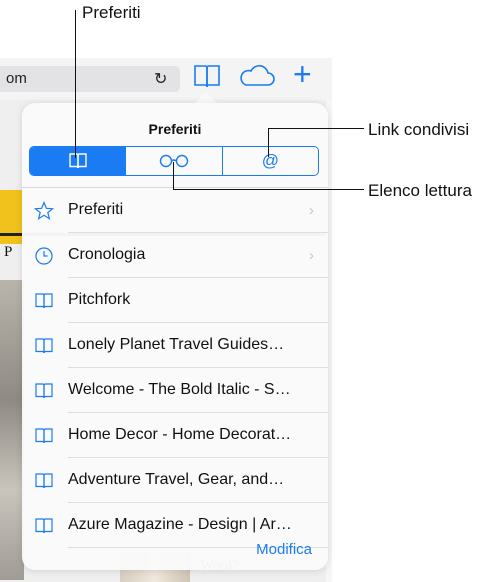  What do you see at coordinates (419, 129) in the screenshot?
I see `callout-shared-links: Link condivisi` at bounding box center [419, 129].